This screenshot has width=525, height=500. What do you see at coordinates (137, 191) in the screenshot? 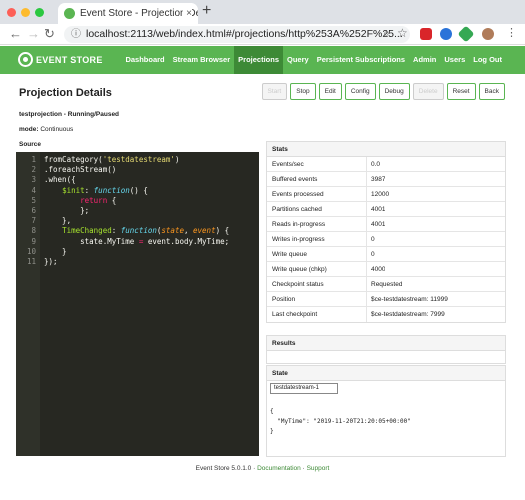
I see `code-line: 4 $init: function() {` at bounding box center [137, 191].